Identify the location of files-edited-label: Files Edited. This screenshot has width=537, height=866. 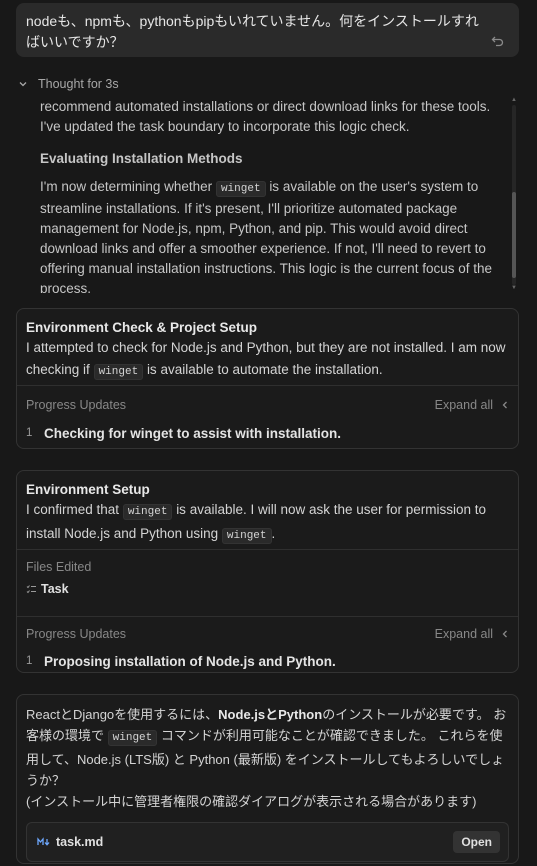
(59, 567).